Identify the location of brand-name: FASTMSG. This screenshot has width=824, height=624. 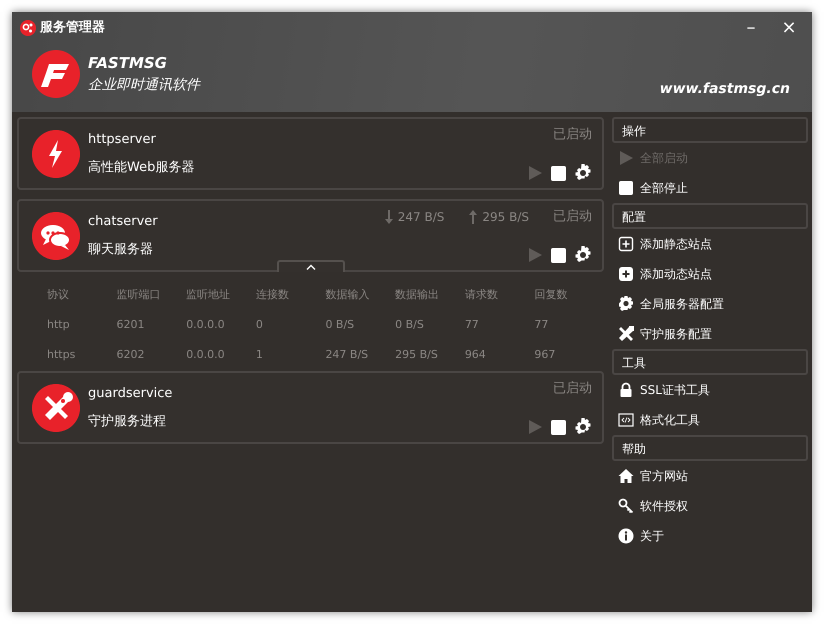
(128, 63).